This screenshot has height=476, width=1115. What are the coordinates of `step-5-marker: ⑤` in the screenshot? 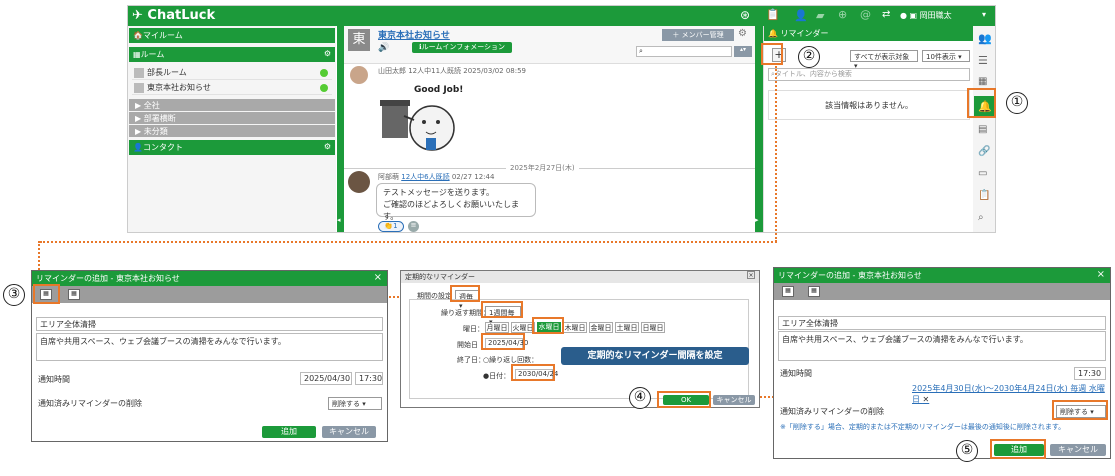 It's located at (967, 451).